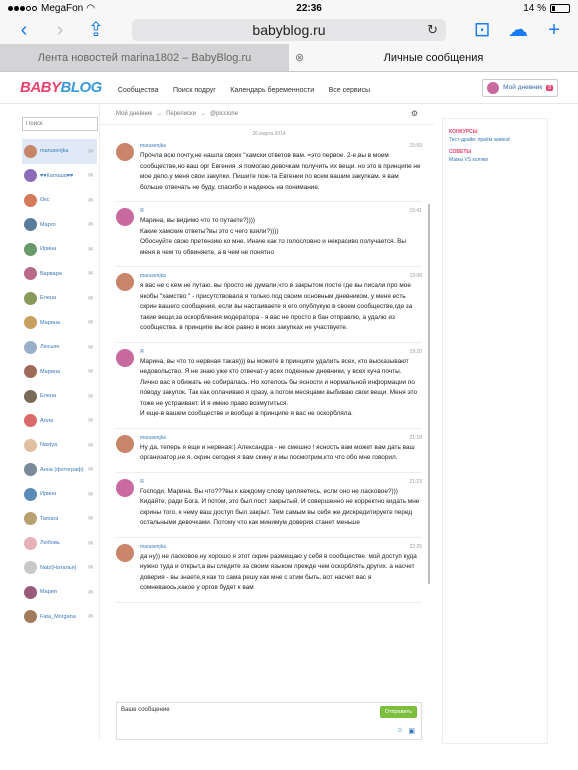  What do you see at coordinates (59, 617) in the screenshot?
I see `contact-item: Fata_Morgana ✉` at bounding box center [59, 617].